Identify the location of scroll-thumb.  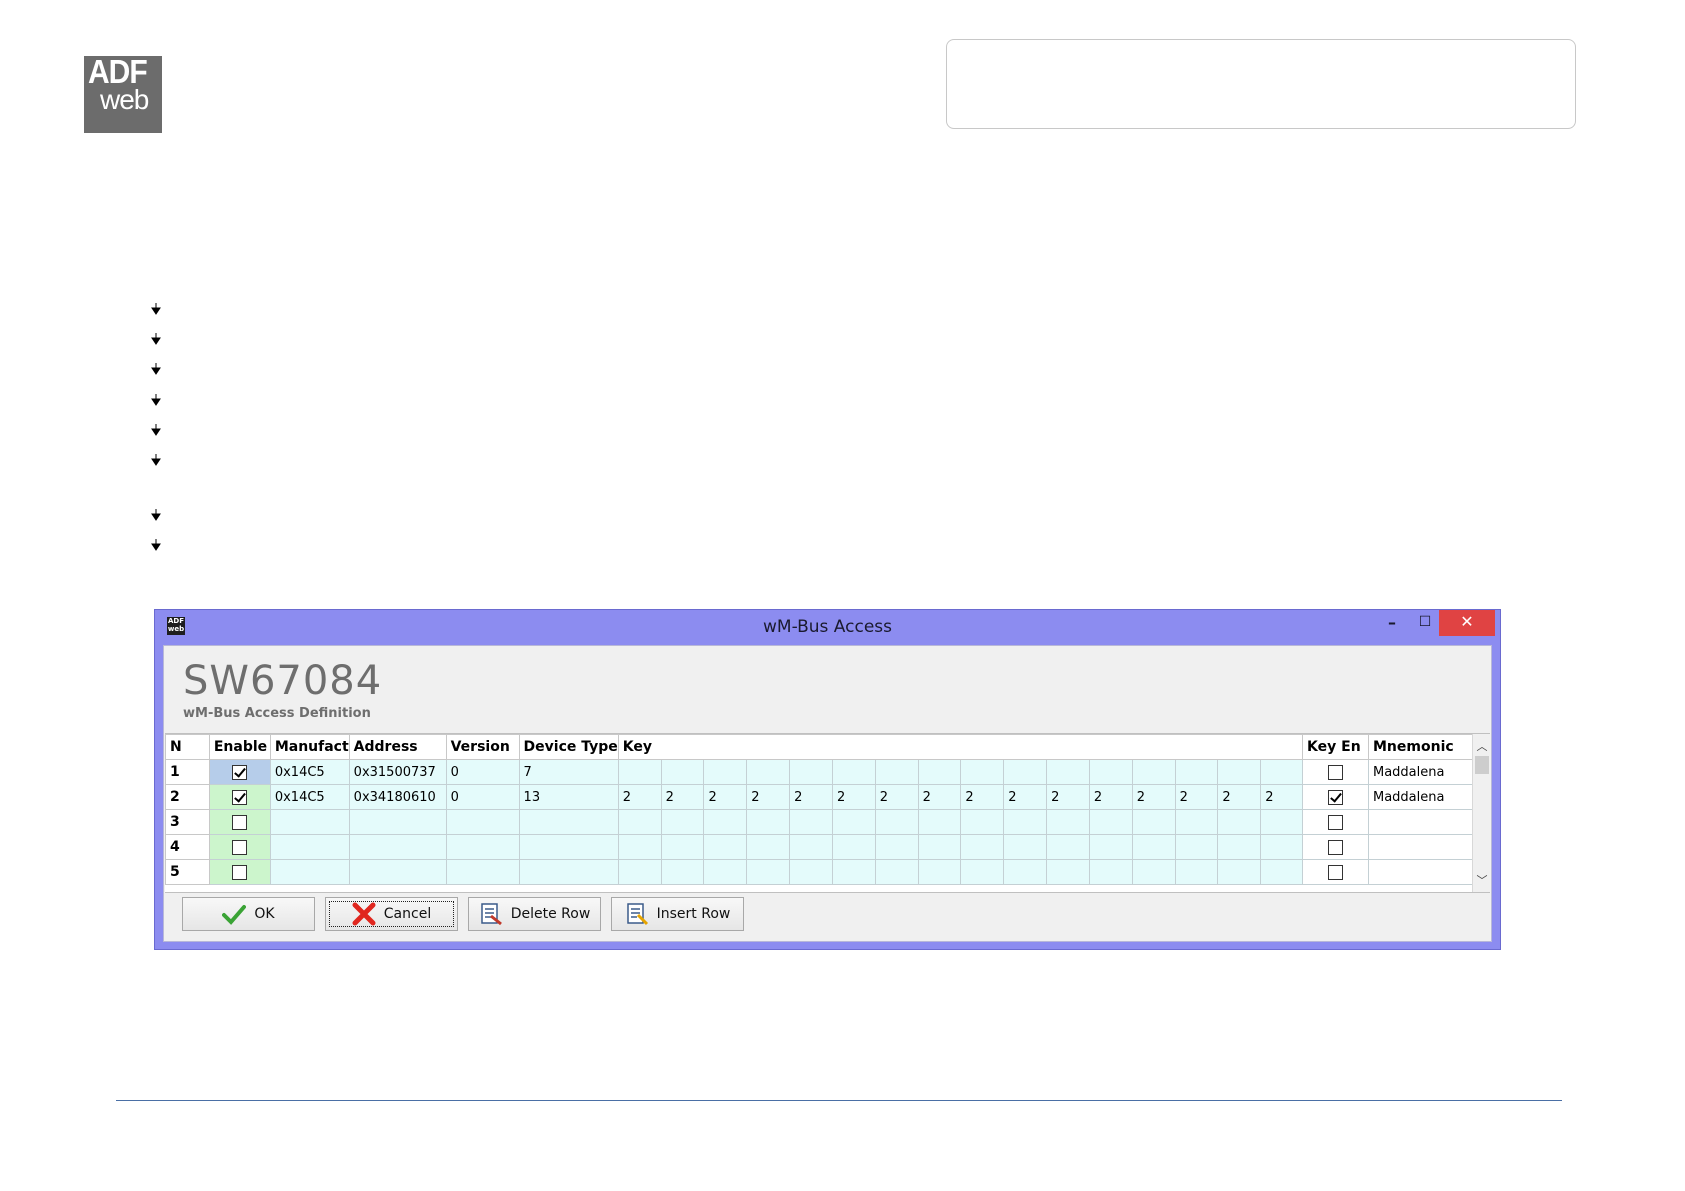
(1482, 765).